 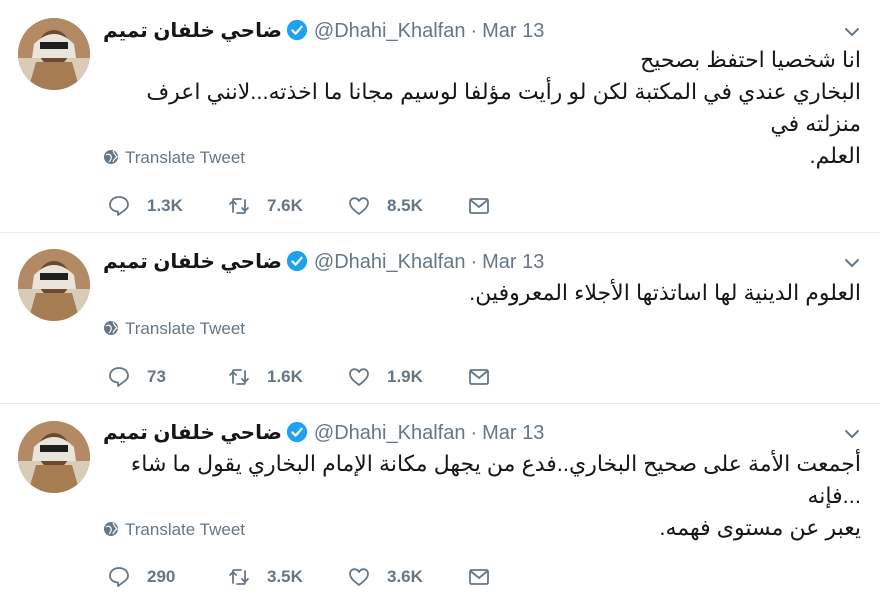 What do you see at coordinates (161, 576) in the screenshot?
I see `reply-count: 290` at bounding box center [161, 576].